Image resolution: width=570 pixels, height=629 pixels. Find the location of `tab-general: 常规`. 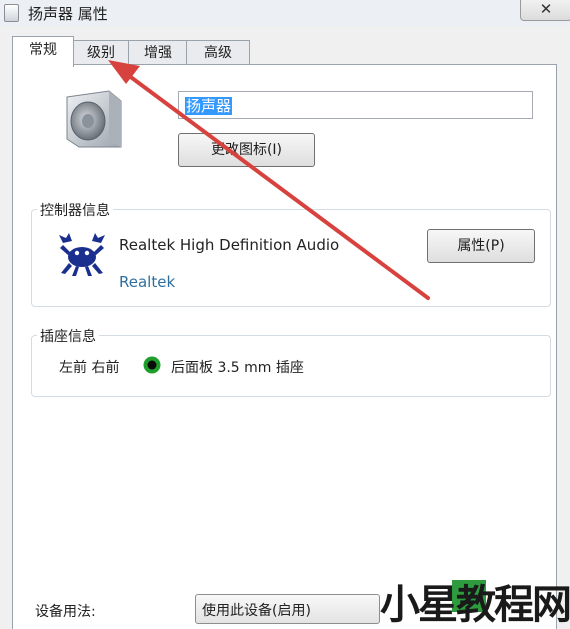

tab-general: 常规 is located at coordinates (43, 51).